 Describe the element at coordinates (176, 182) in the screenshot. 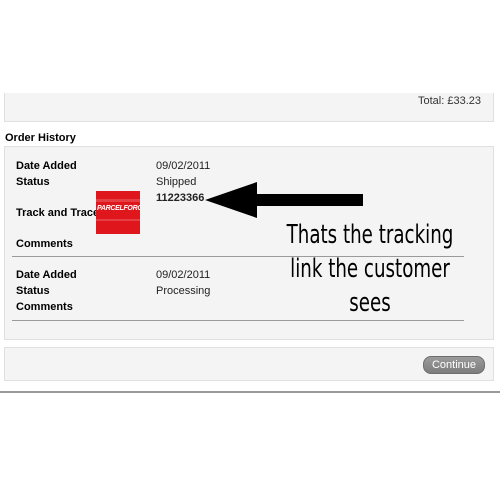

I see `status-value: Shipped` at that location.